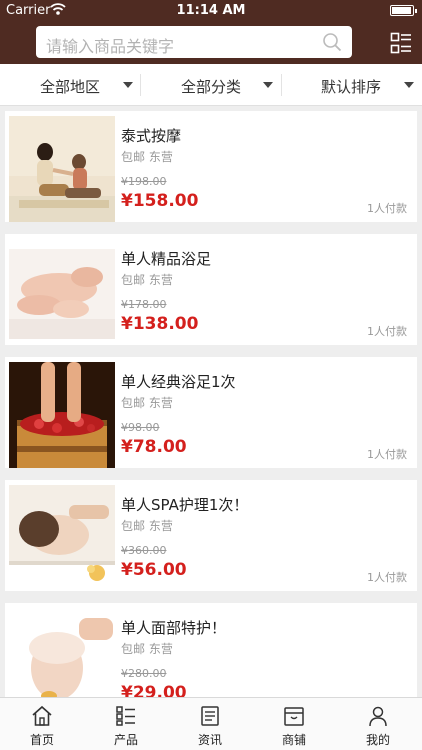  I want to click on tab-news-label: 资讯, so click(209, 740).